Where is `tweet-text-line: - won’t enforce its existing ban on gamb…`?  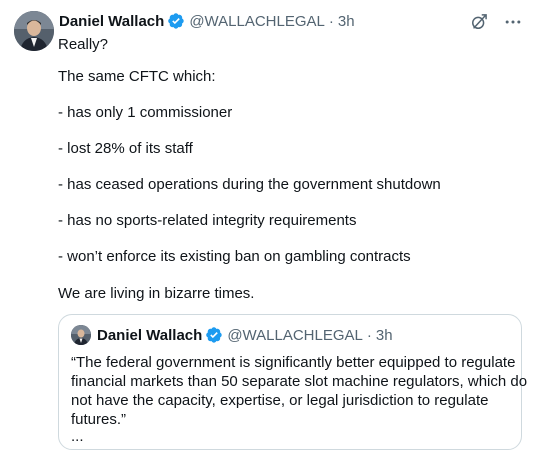
tweet-text-line: - won’t enforce its existing ban on gamb… is located at coordinates (234, 256).